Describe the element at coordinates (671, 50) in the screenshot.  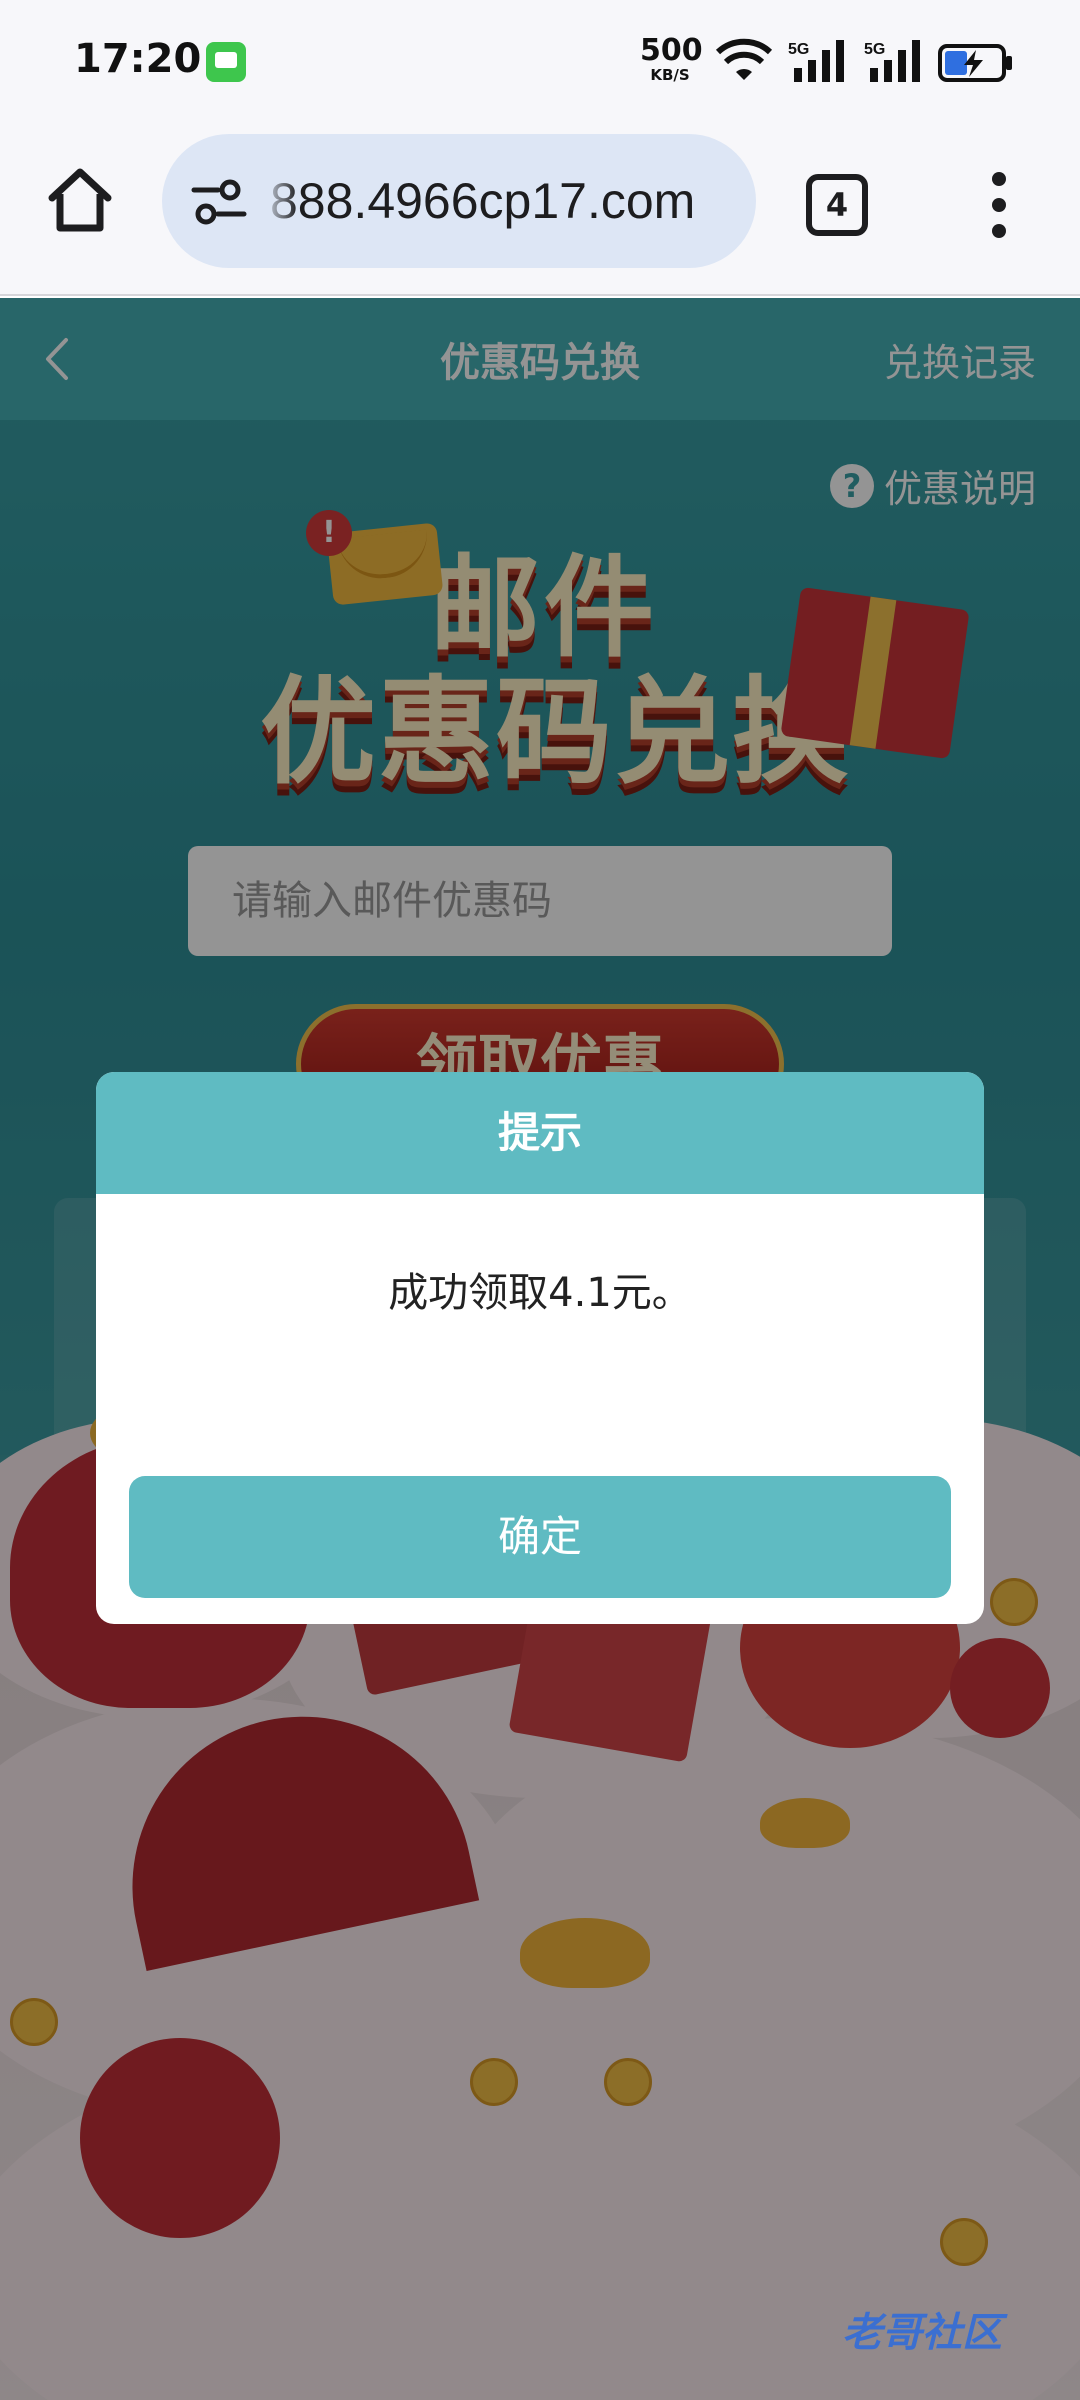
I see `network-speed-value: 500` at that location.